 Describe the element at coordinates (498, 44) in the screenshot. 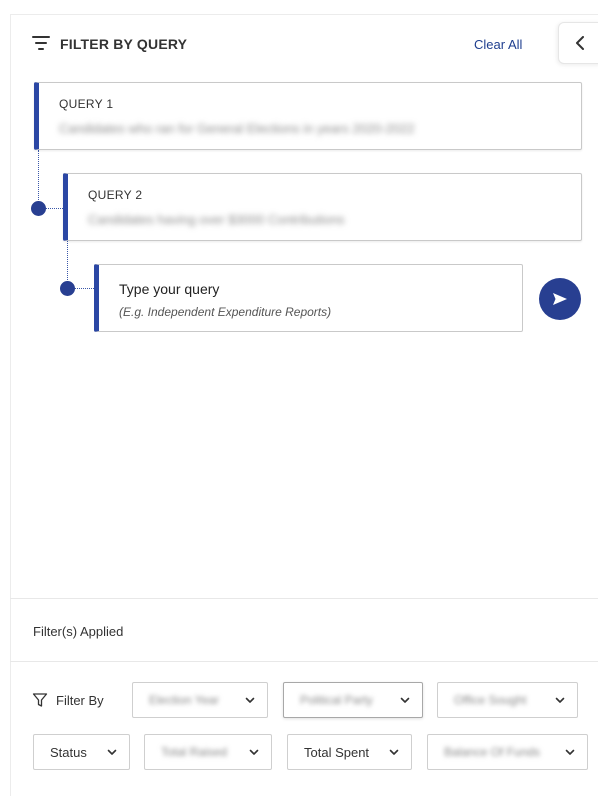

I see `clear-all-link: Clear All` at that location.